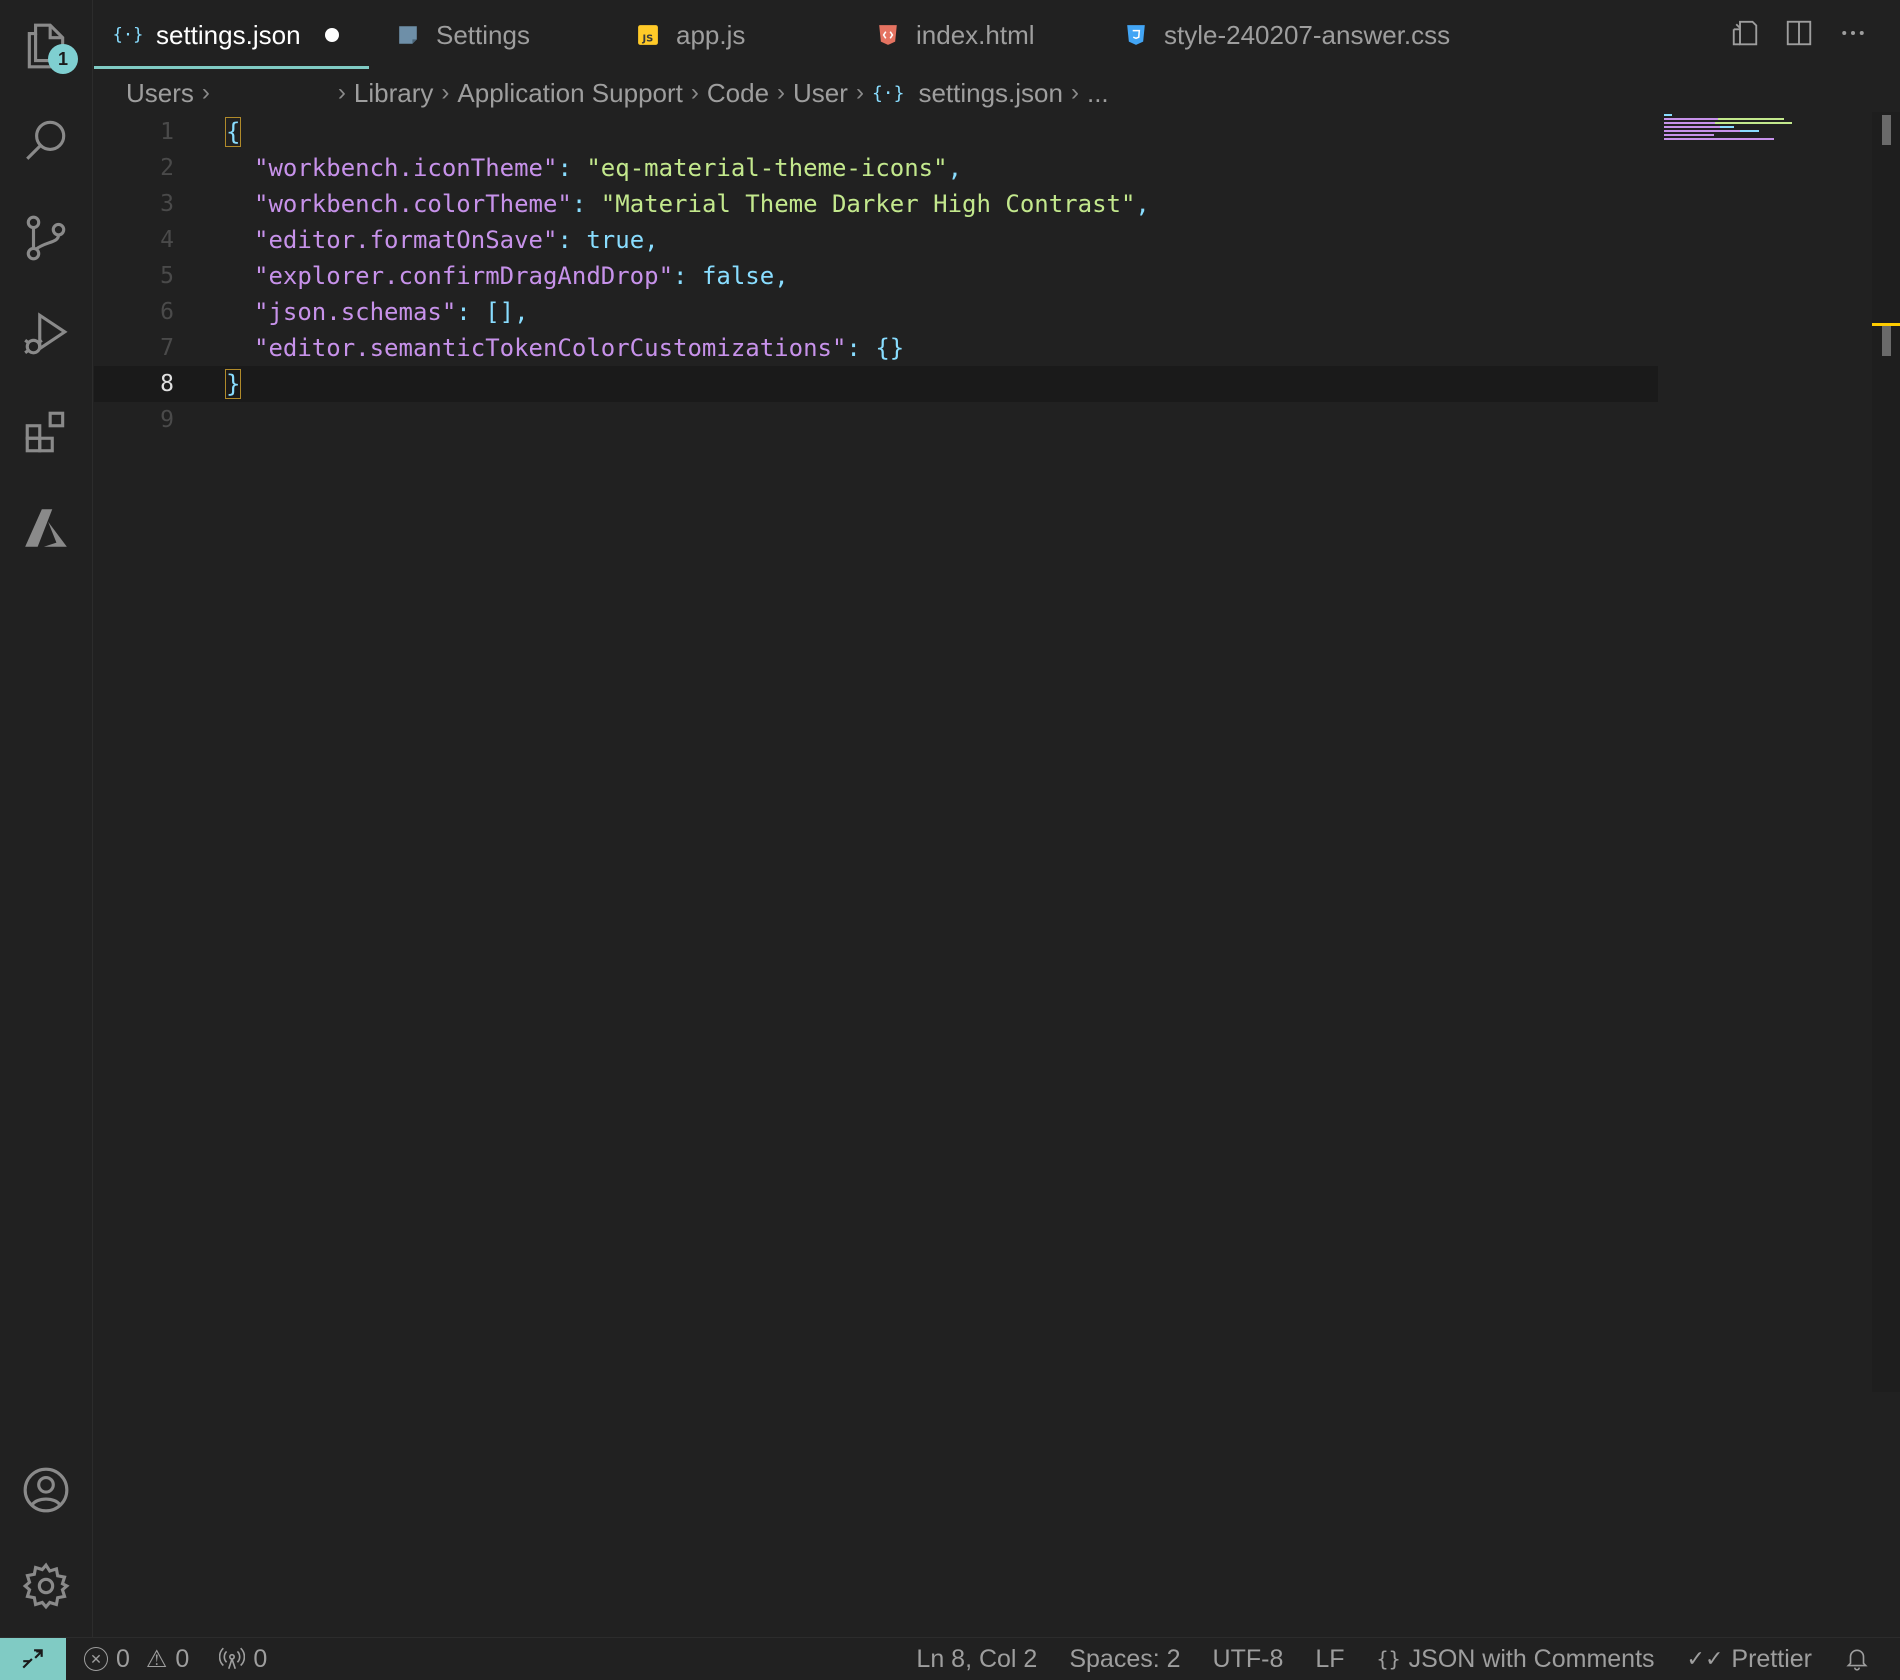 This screenshot has height=1680, width=1900. Describe the element at coordinates (260, 1658) in the screenshot. I see `ports-count: 0` at that location.